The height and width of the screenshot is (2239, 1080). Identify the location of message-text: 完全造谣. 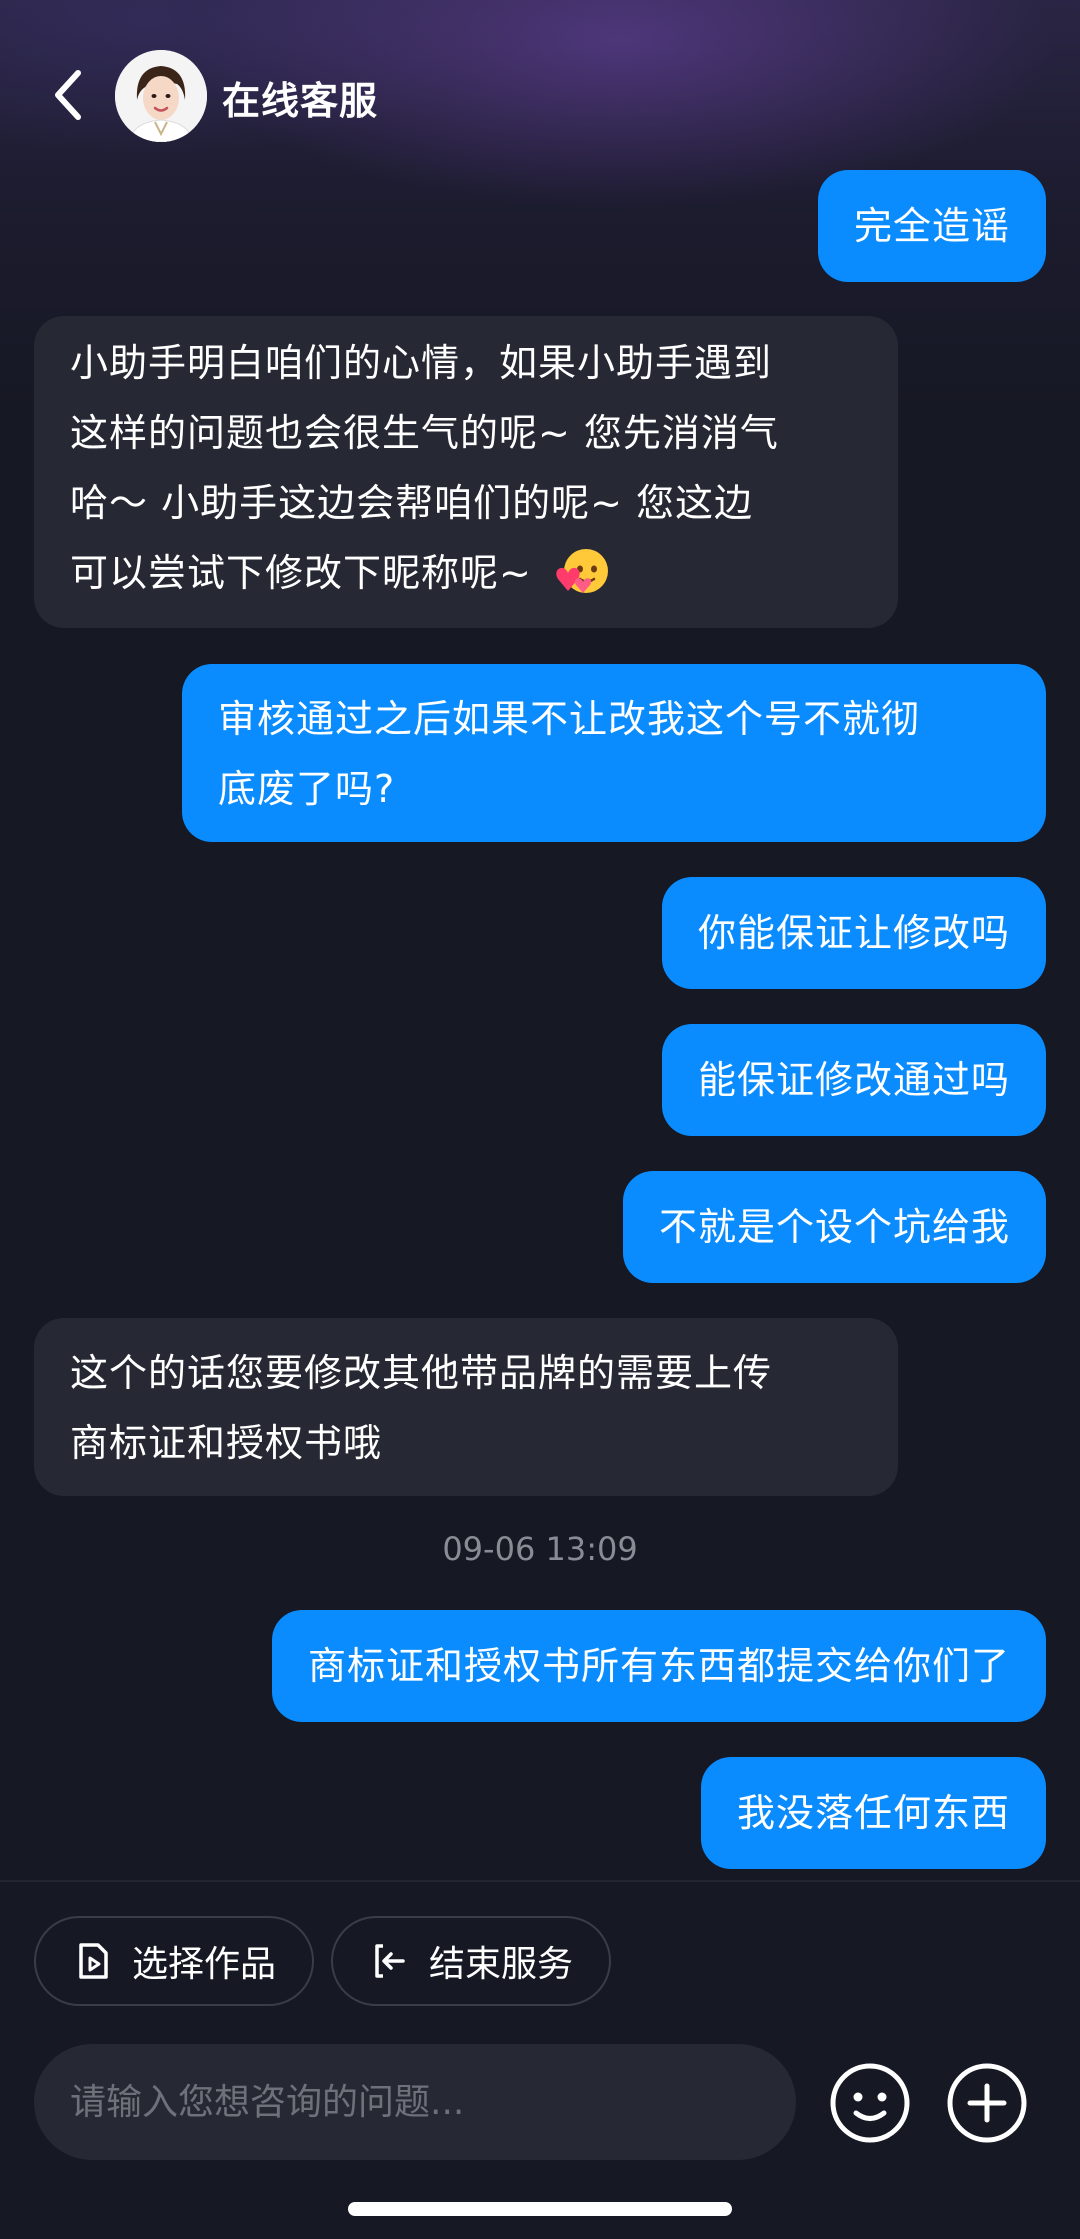
(931, 226).